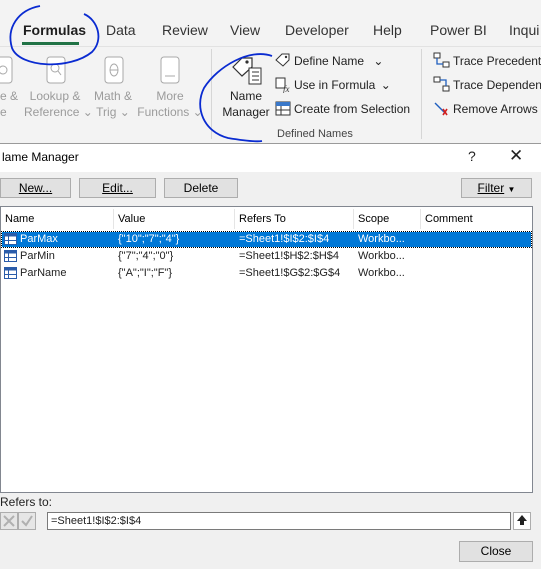  Describe the element at coordinates (387, 30) in the screenshot. I see `tab-help: Help` at that location.